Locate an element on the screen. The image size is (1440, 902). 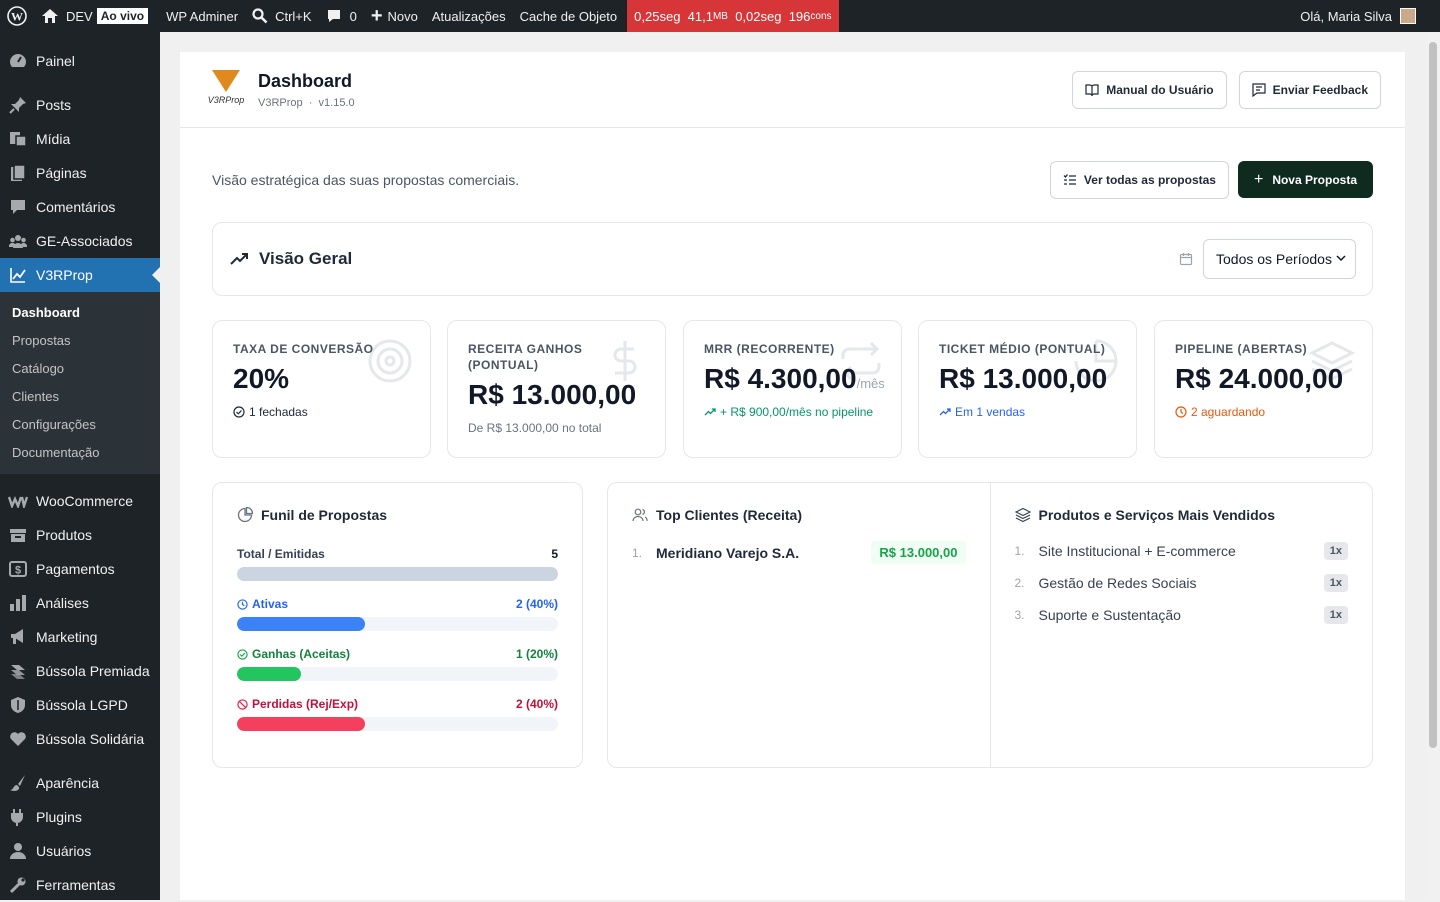
svg-text: W is located at coordinates (17, 17).